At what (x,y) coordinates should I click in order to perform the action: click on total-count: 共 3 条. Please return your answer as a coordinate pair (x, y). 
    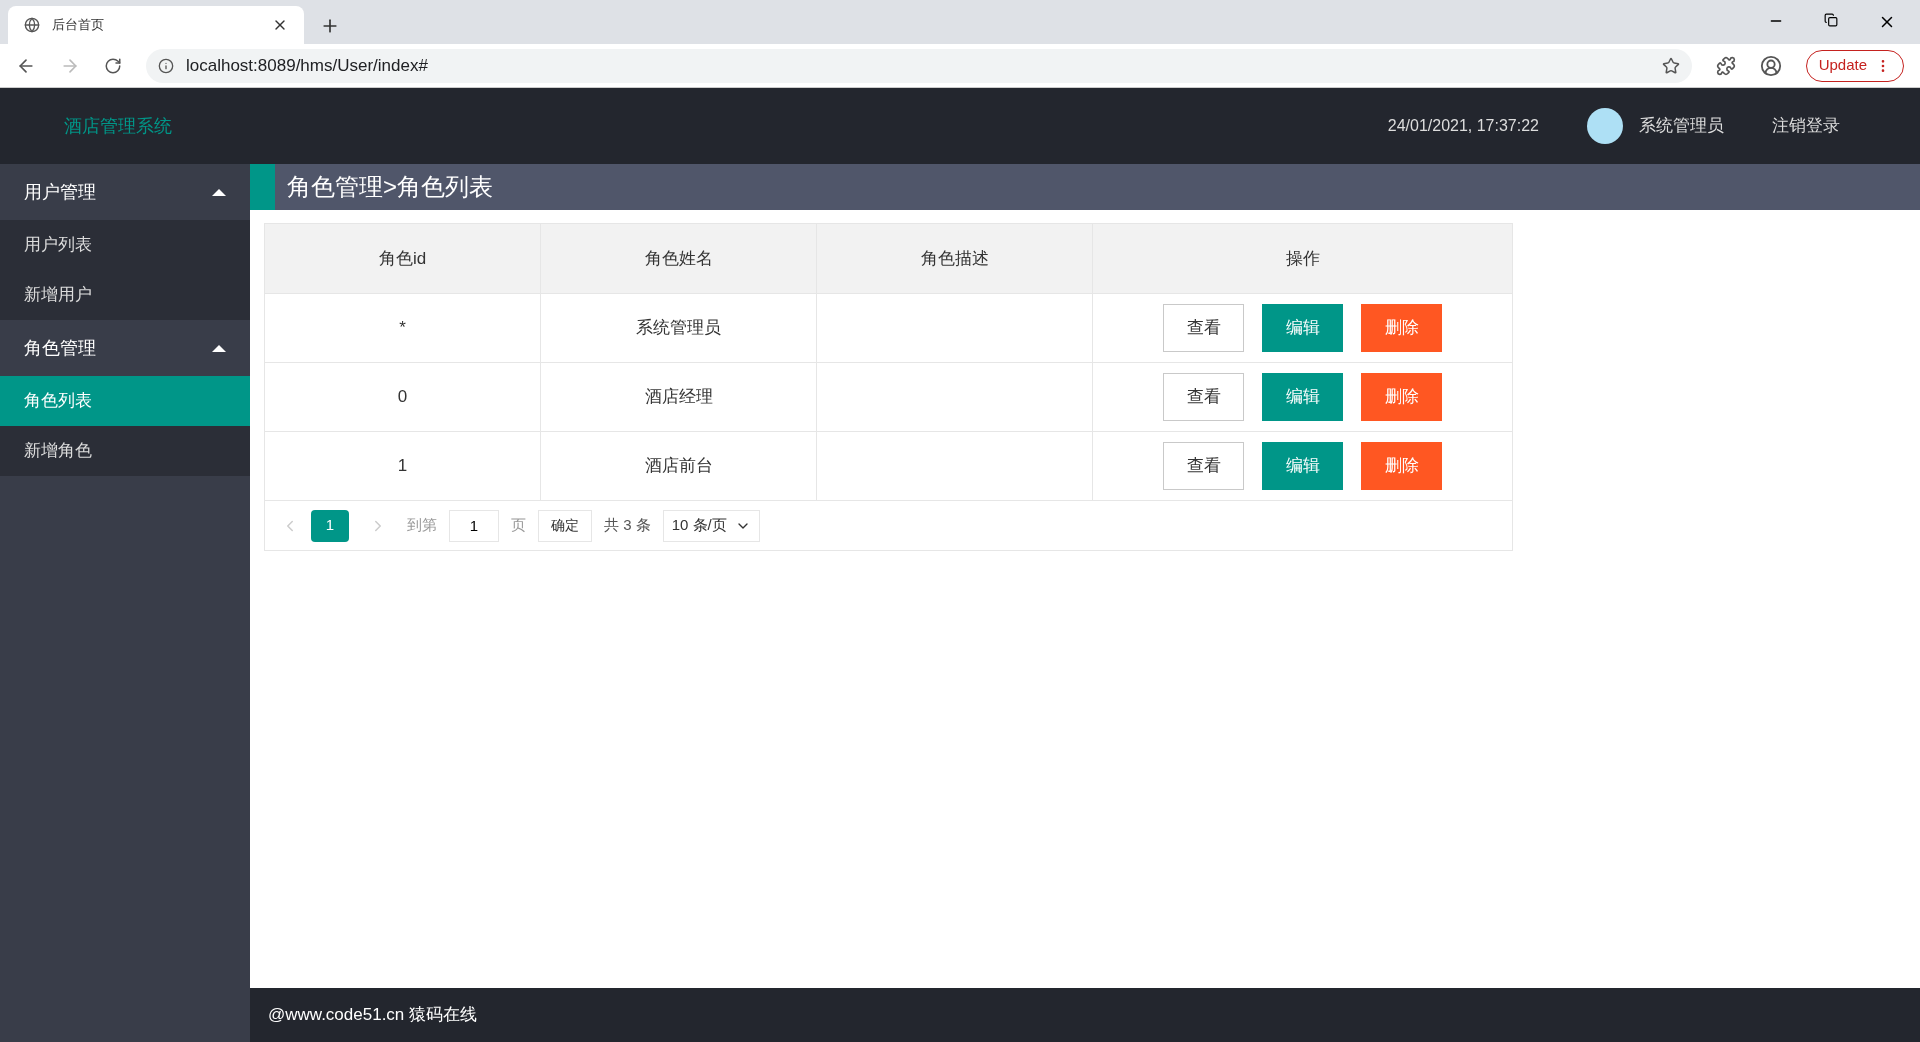
    Looking at the image, I should click on (627, 525).